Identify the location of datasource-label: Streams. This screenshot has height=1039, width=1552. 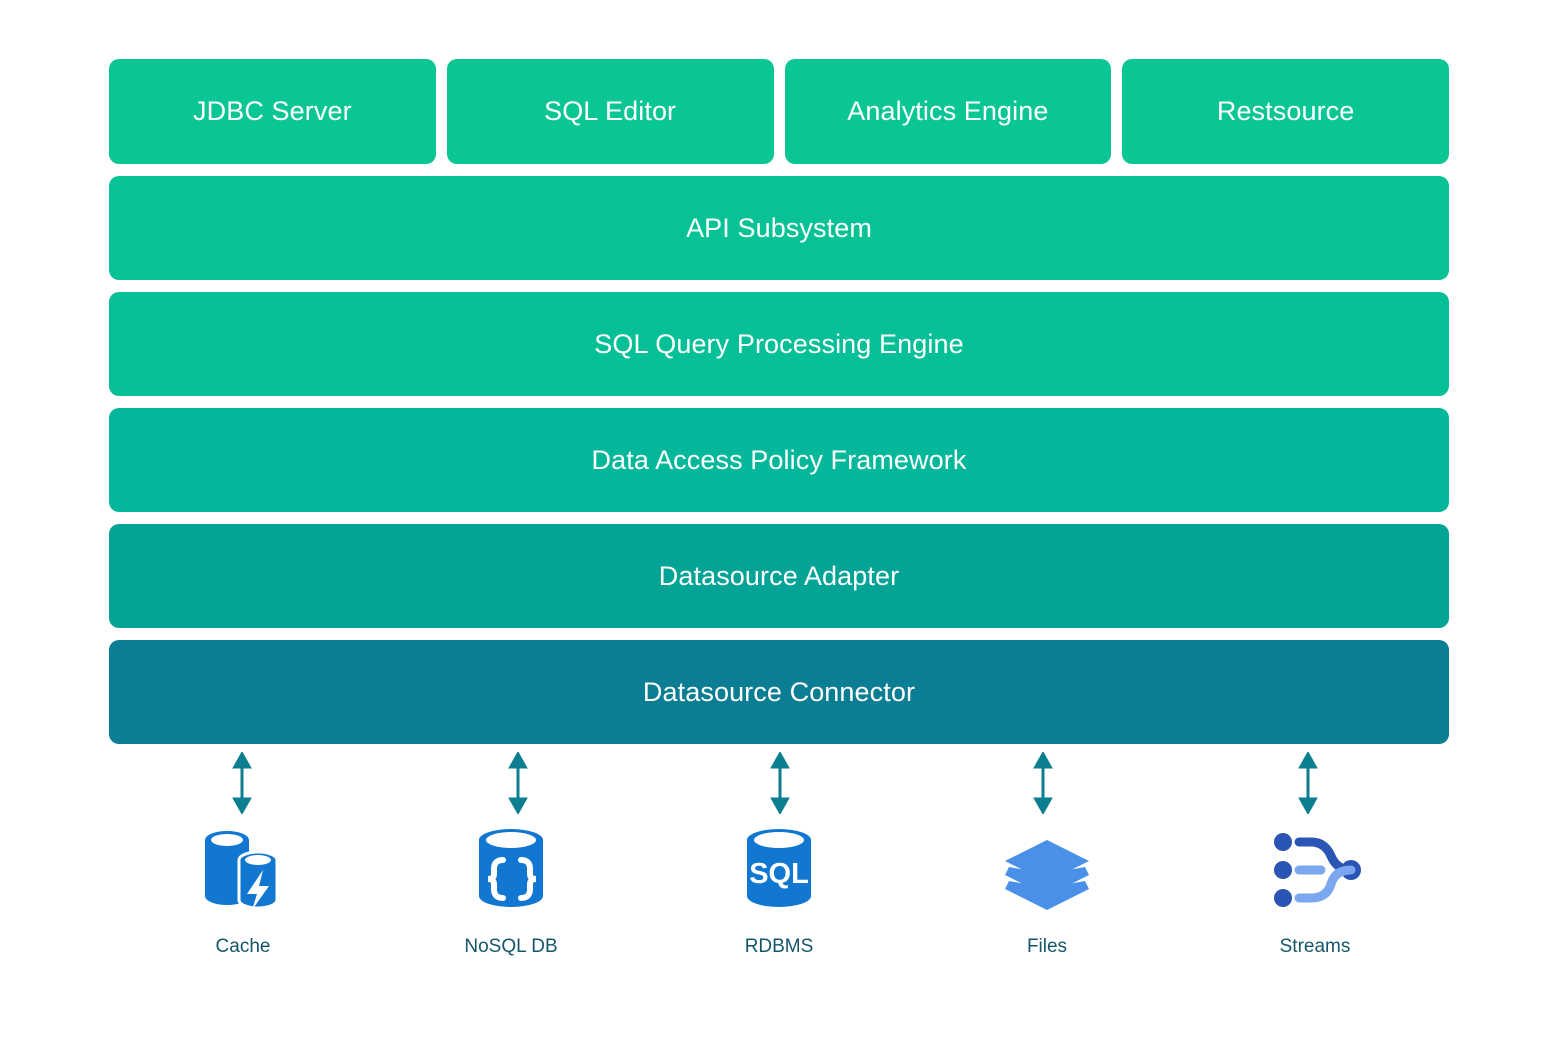
(1315, 946).